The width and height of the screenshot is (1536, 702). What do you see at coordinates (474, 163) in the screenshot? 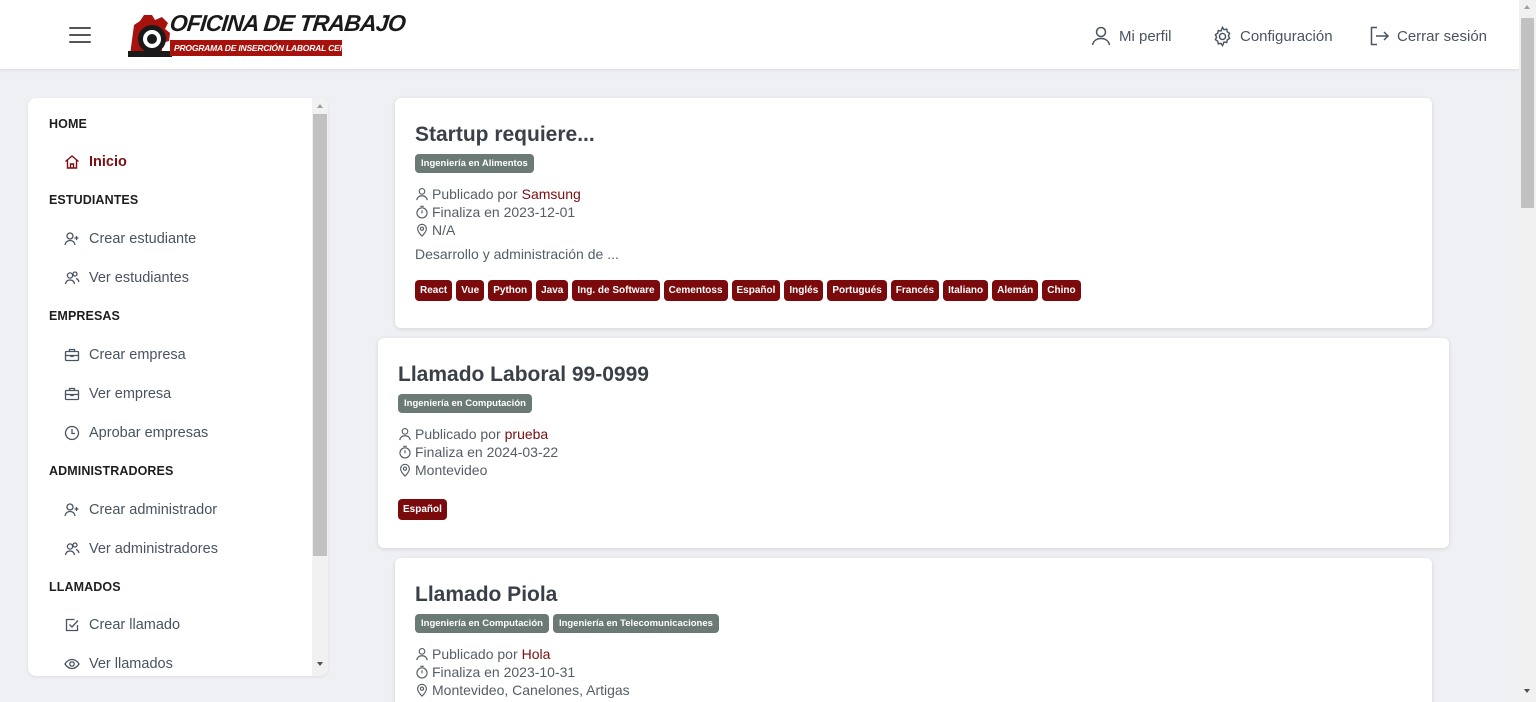
I see `career-tags: Ingeniería en Alimentos` at bounding box center [474, 163].